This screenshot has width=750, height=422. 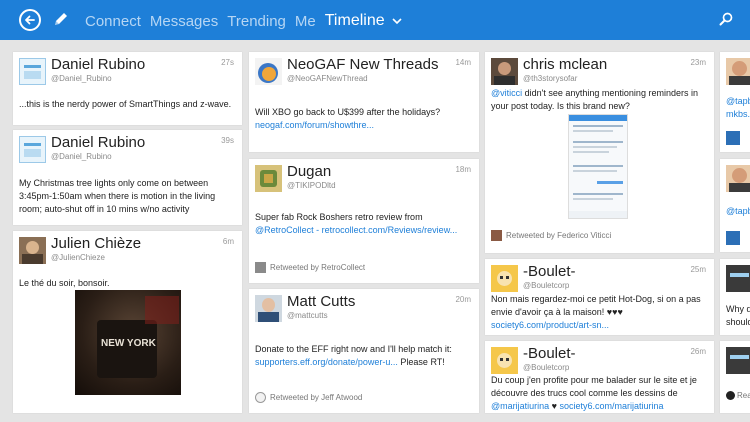 I want to click on tweet-card: Why d should, so click(x=735, y=297).